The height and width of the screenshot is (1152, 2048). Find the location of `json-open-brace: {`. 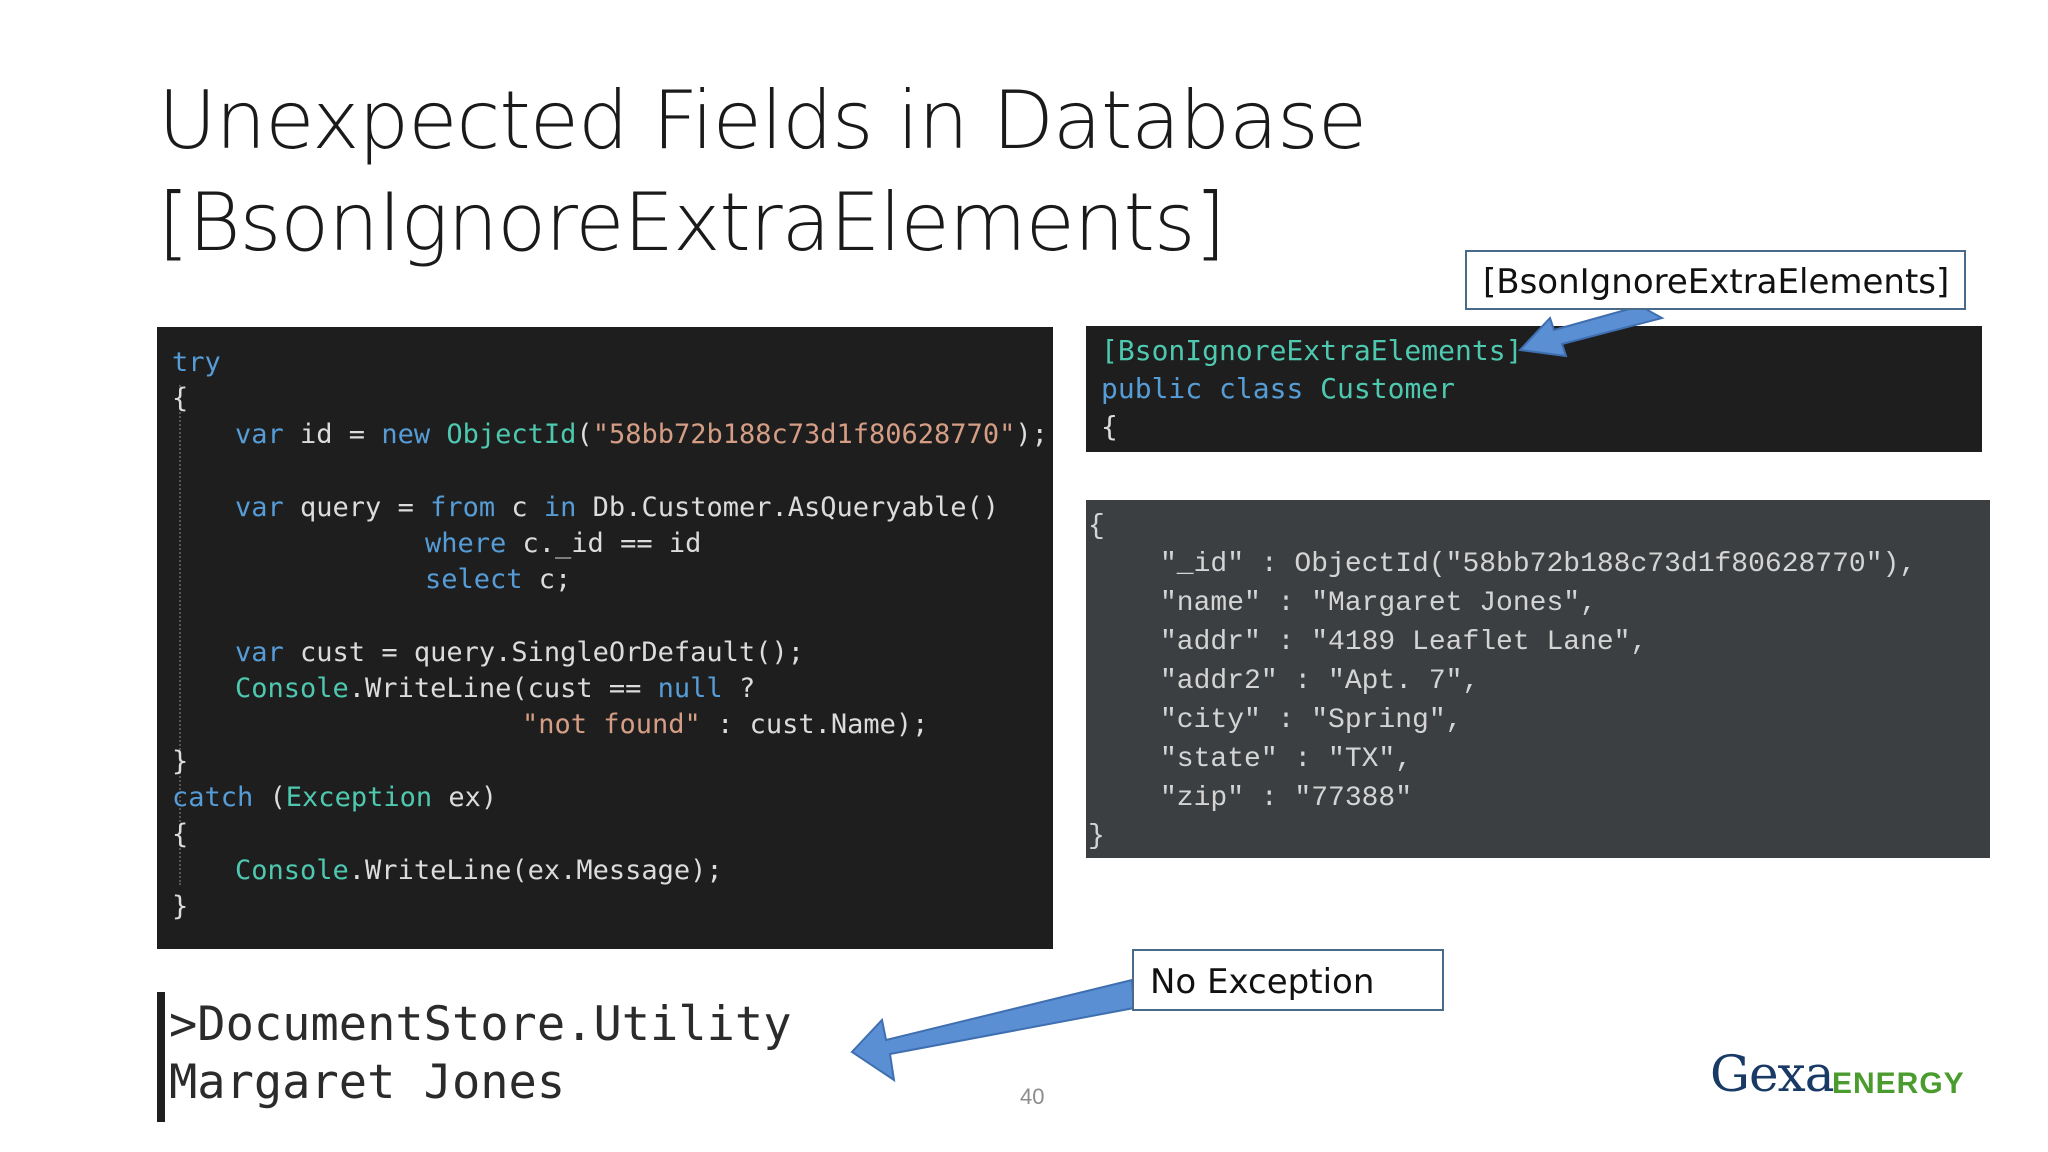

json-open-brace: { is located at coordinates (1096, 526).